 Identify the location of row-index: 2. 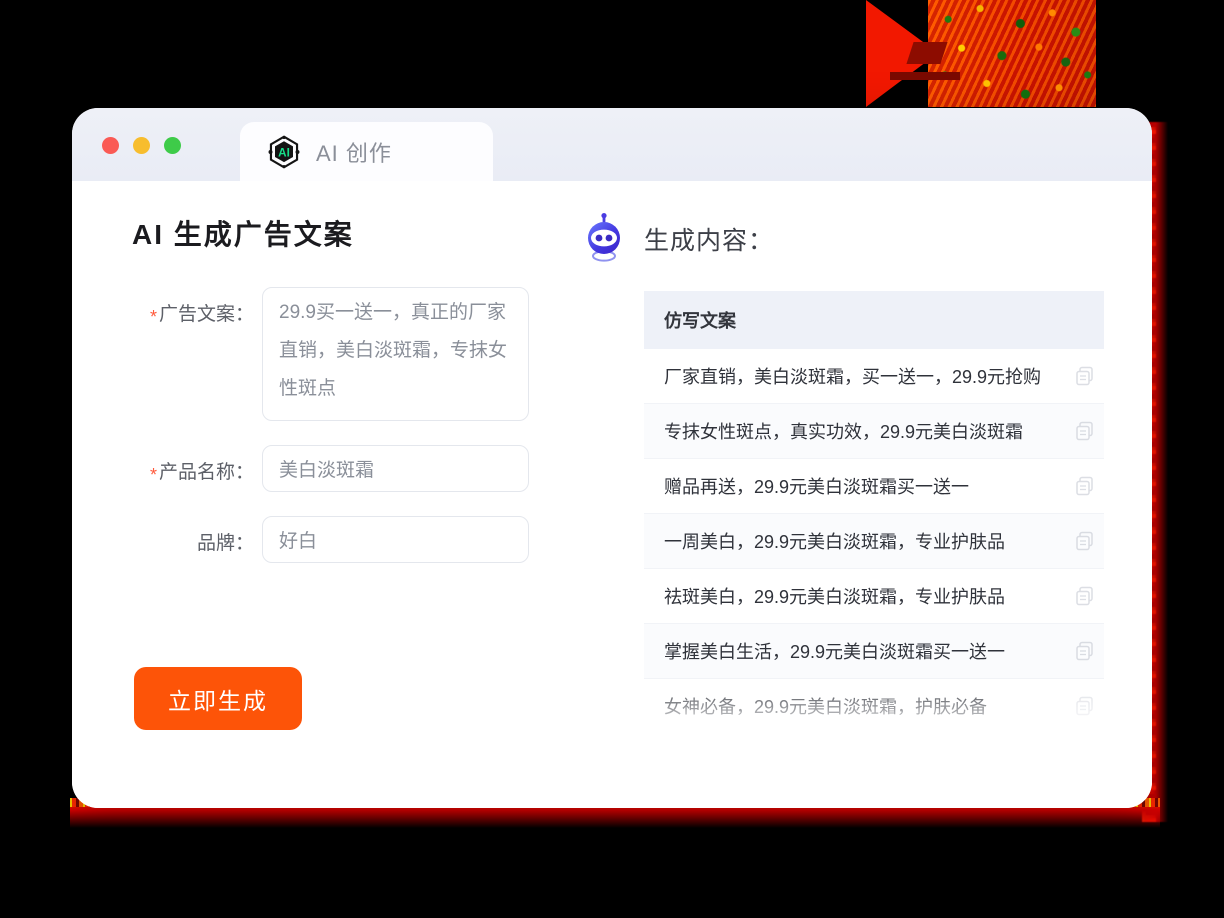
(621, 430).